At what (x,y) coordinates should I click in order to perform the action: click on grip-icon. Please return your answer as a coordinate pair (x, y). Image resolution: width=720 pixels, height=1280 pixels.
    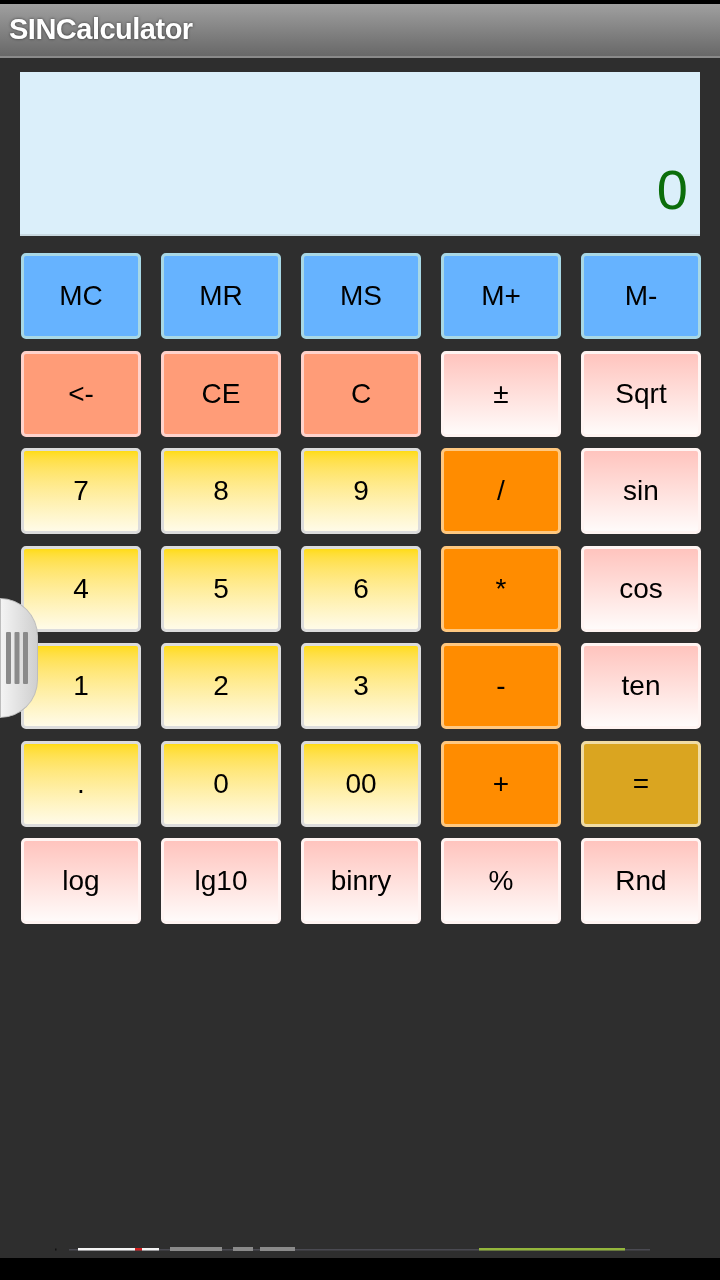
    Looking at the image, I should click on (17, 658).